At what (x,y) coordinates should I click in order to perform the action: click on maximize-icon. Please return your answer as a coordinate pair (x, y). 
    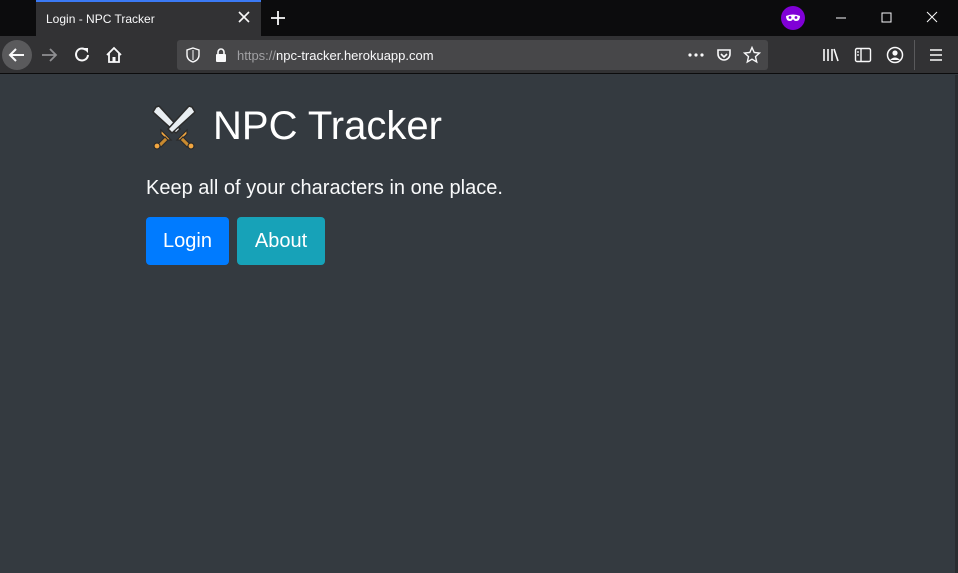
    Looking at the image, I should click on (886, 17).